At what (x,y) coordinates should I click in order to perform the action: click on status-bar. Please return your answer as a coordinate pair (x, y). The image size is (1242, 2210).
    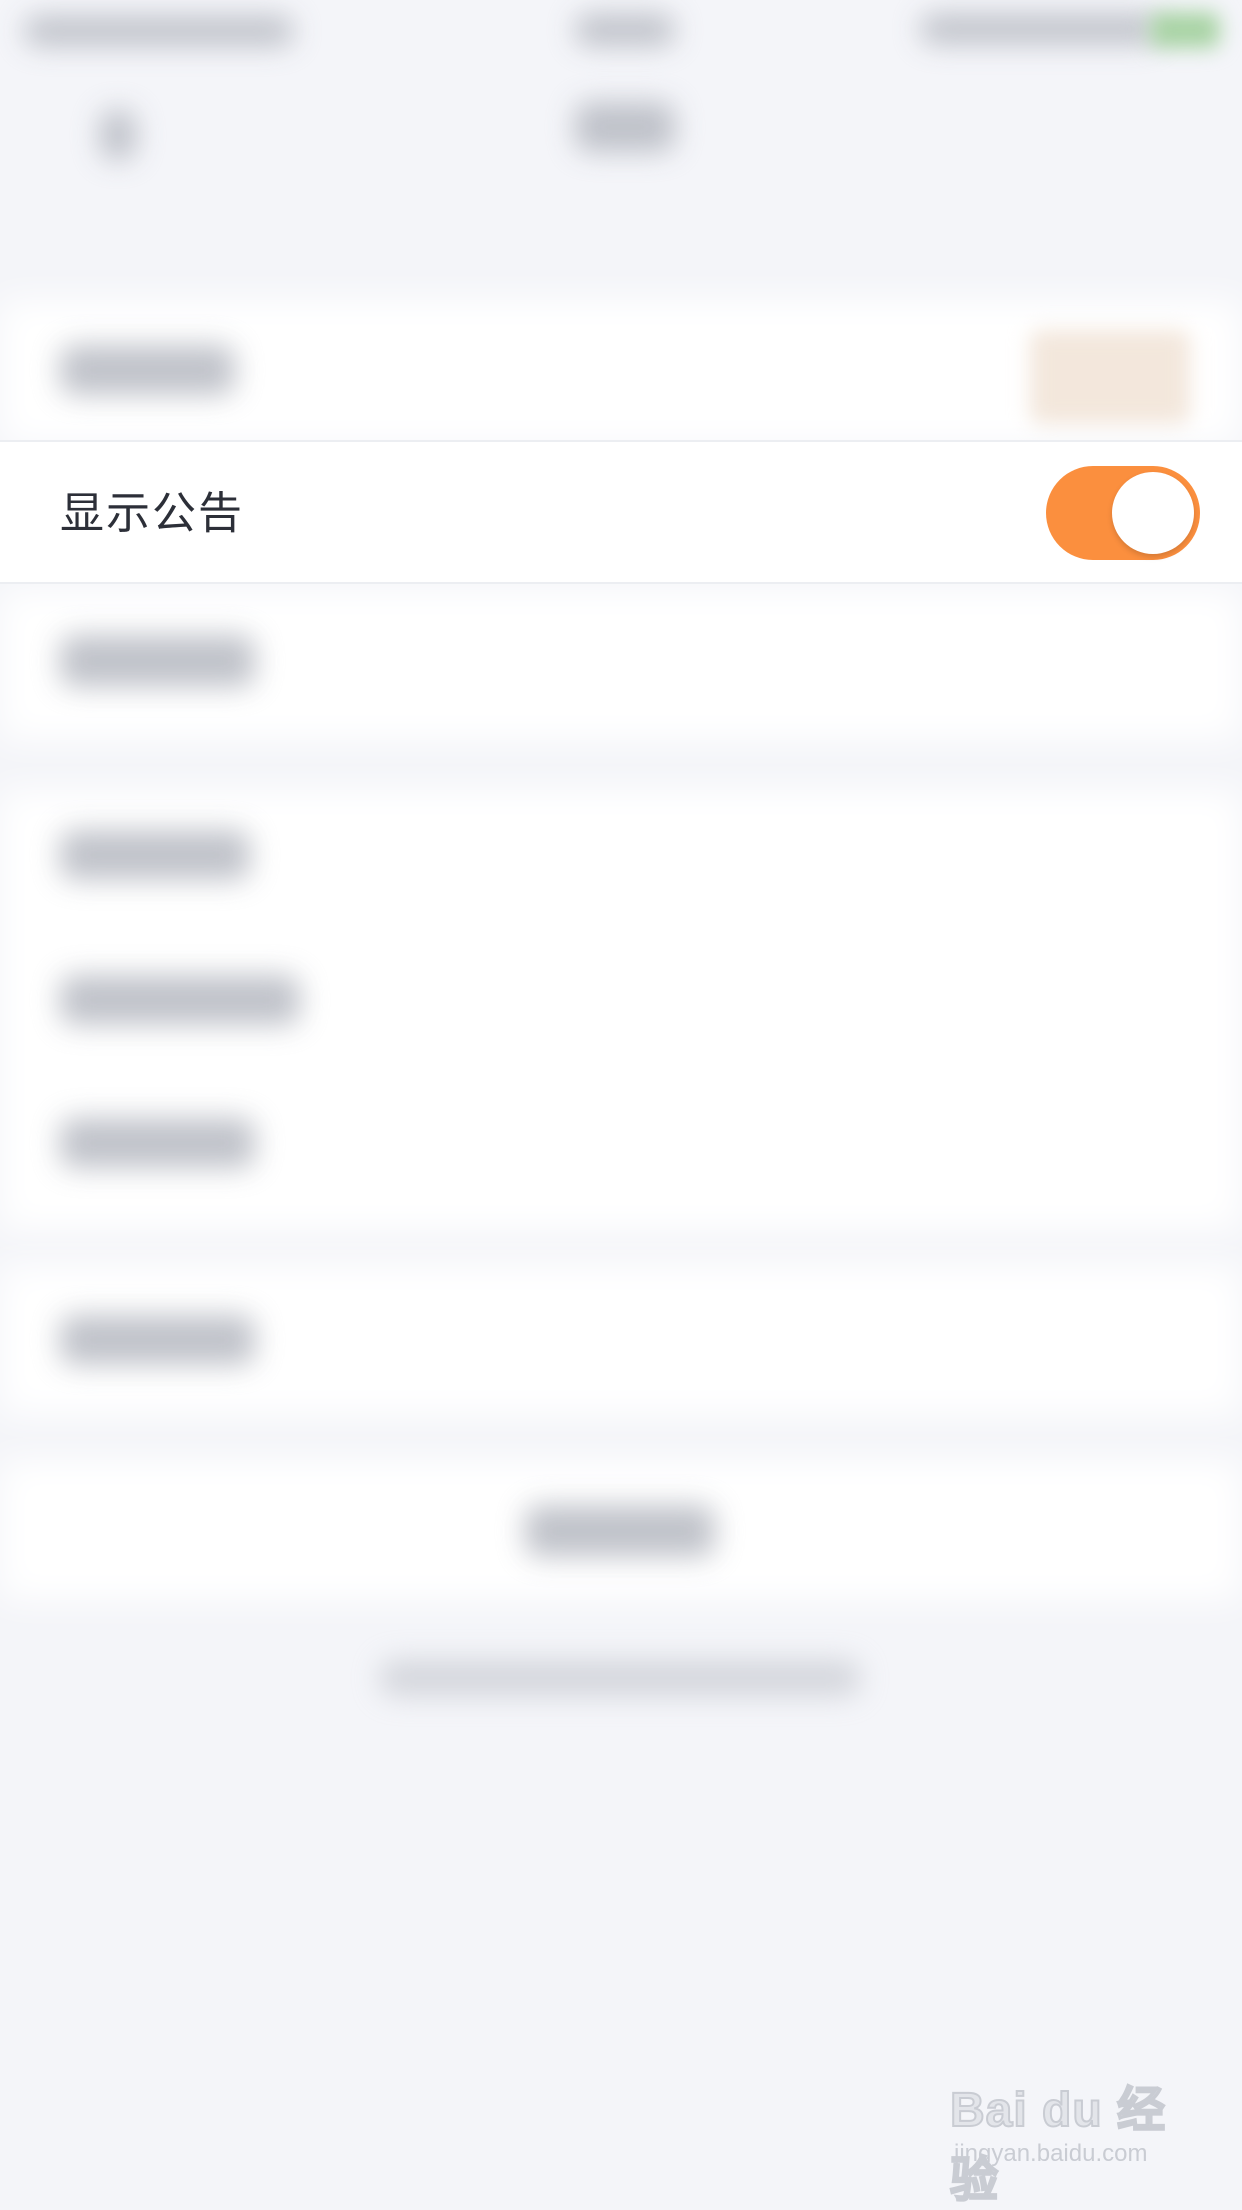
    Looking at the image, I should click on (621, 30).